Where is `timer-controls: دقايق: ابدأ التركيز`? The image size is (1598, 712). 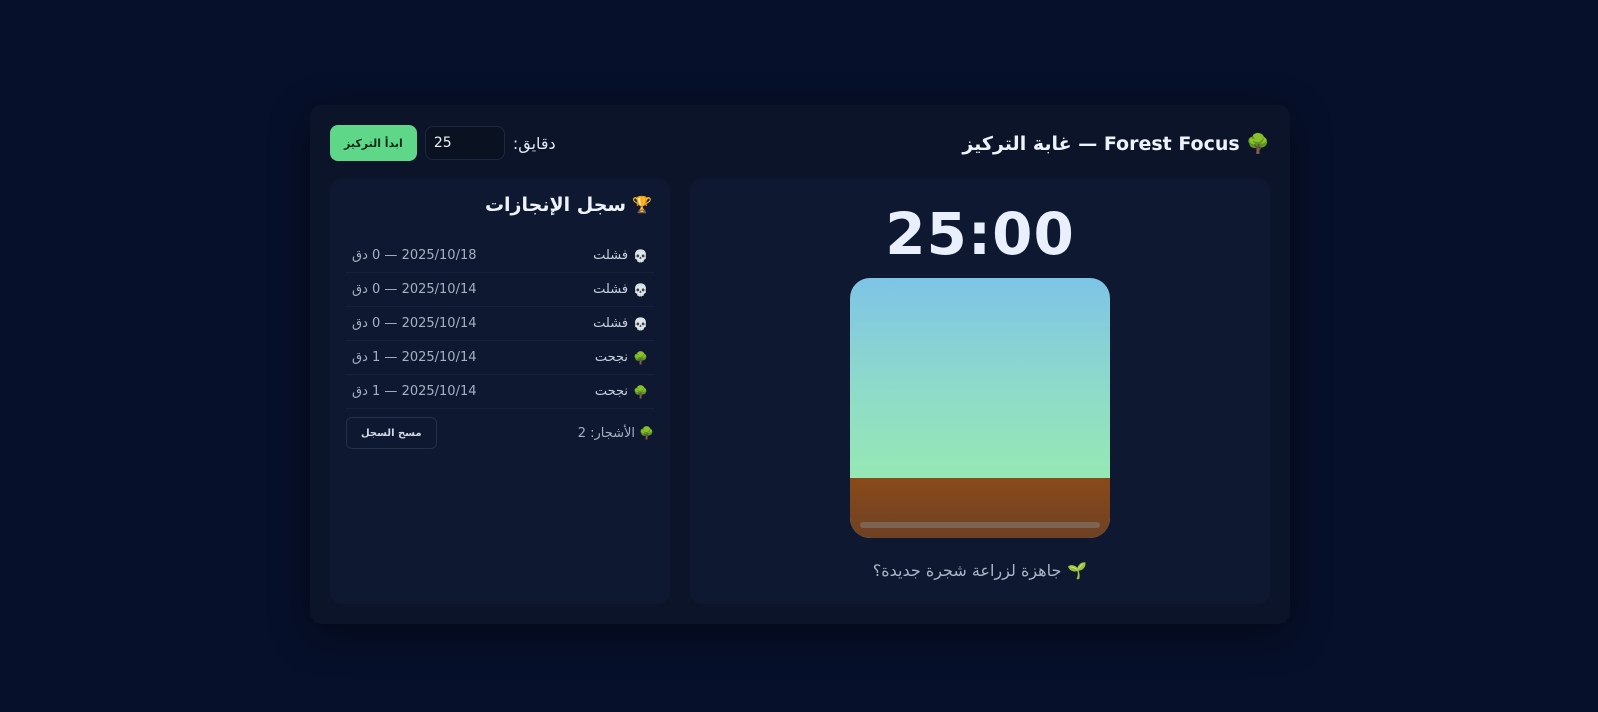
timer-controls: دقايق: ابدأ التركيز is located at coordinates (443, 143).